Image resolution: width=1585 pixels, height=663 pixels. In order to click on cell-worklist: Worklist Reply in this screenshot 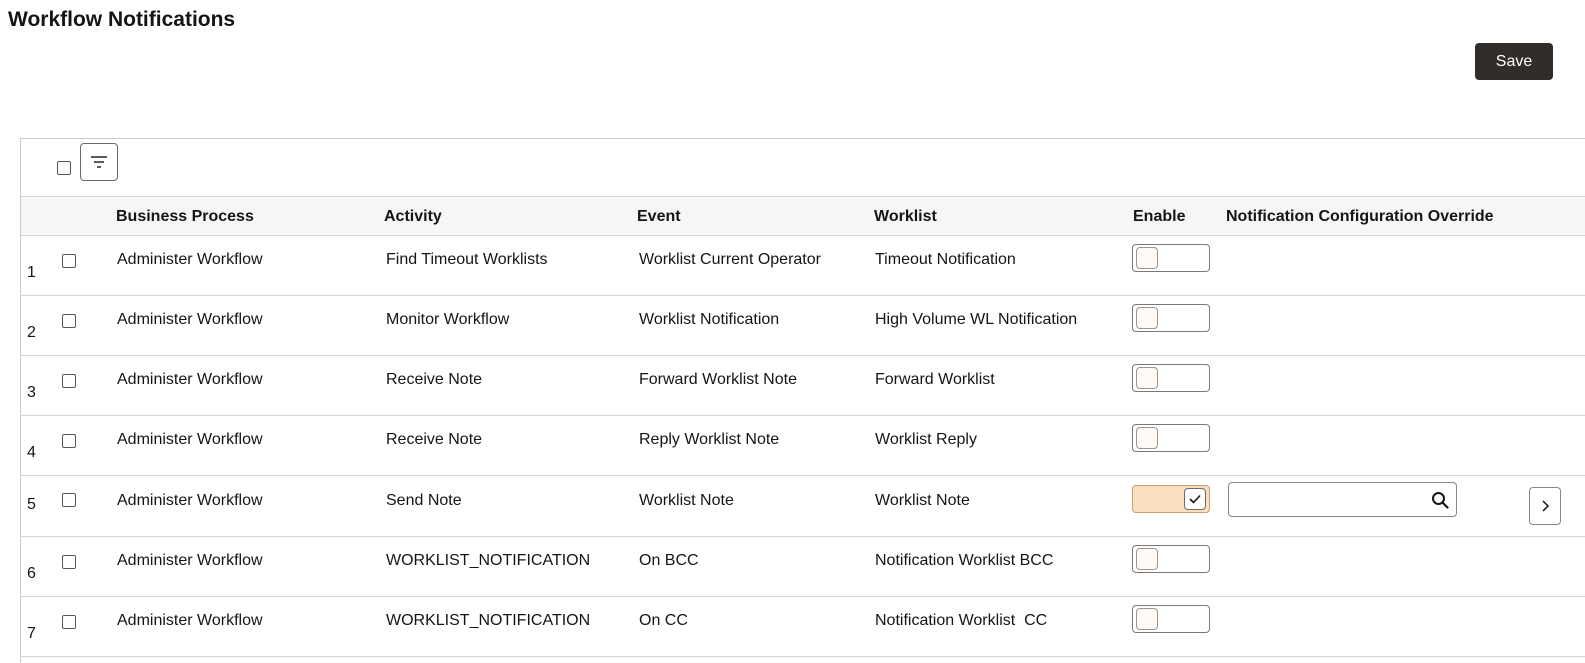, I will do `click(926, 439)`.